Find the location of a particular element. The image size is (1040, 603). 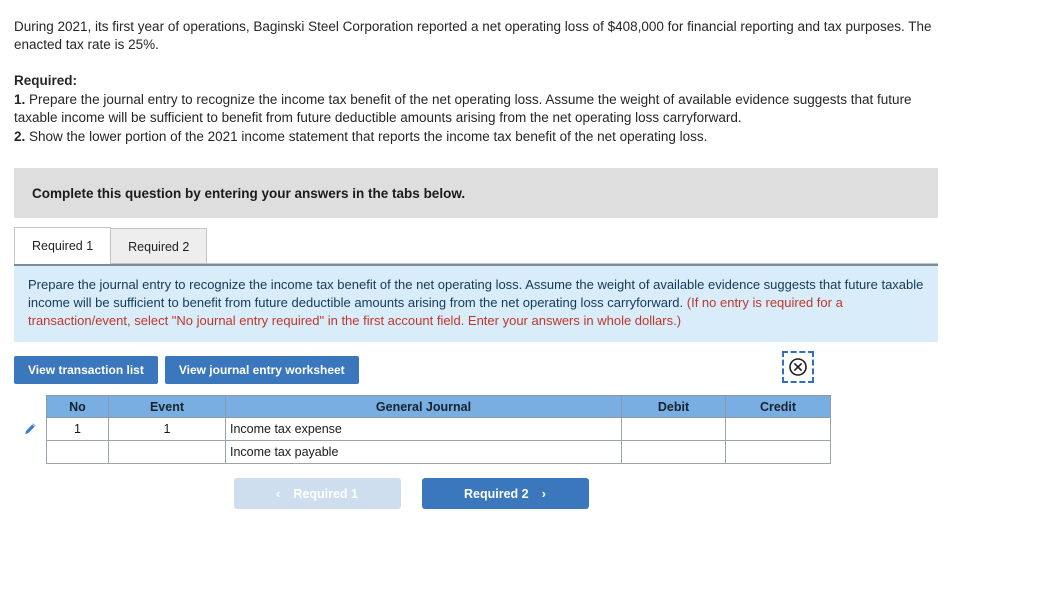

cell-general-journal: Income tax payable is located at coordinates (423, 452).